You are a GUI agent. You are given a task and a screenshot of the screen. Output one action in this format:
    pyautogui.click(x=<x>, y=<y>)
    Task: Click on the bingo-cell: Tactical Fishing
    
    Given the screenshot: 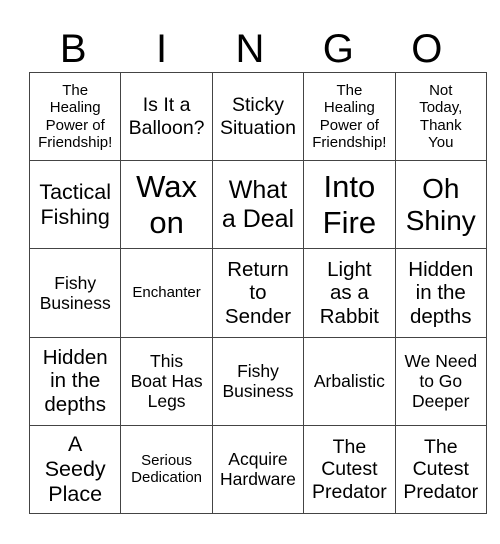 What is the action you would take?
    pyautogui.click(x=75, y=205)
    